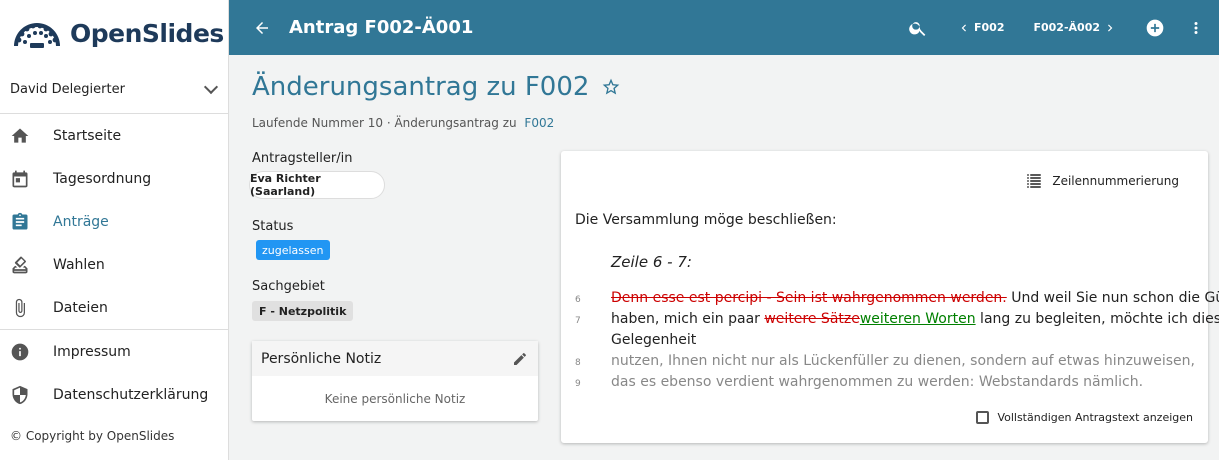 Image resolution: width=1219 pixels, height=460 pixels. I want to click on line-text: Gelegenheit, so click(654, 340).